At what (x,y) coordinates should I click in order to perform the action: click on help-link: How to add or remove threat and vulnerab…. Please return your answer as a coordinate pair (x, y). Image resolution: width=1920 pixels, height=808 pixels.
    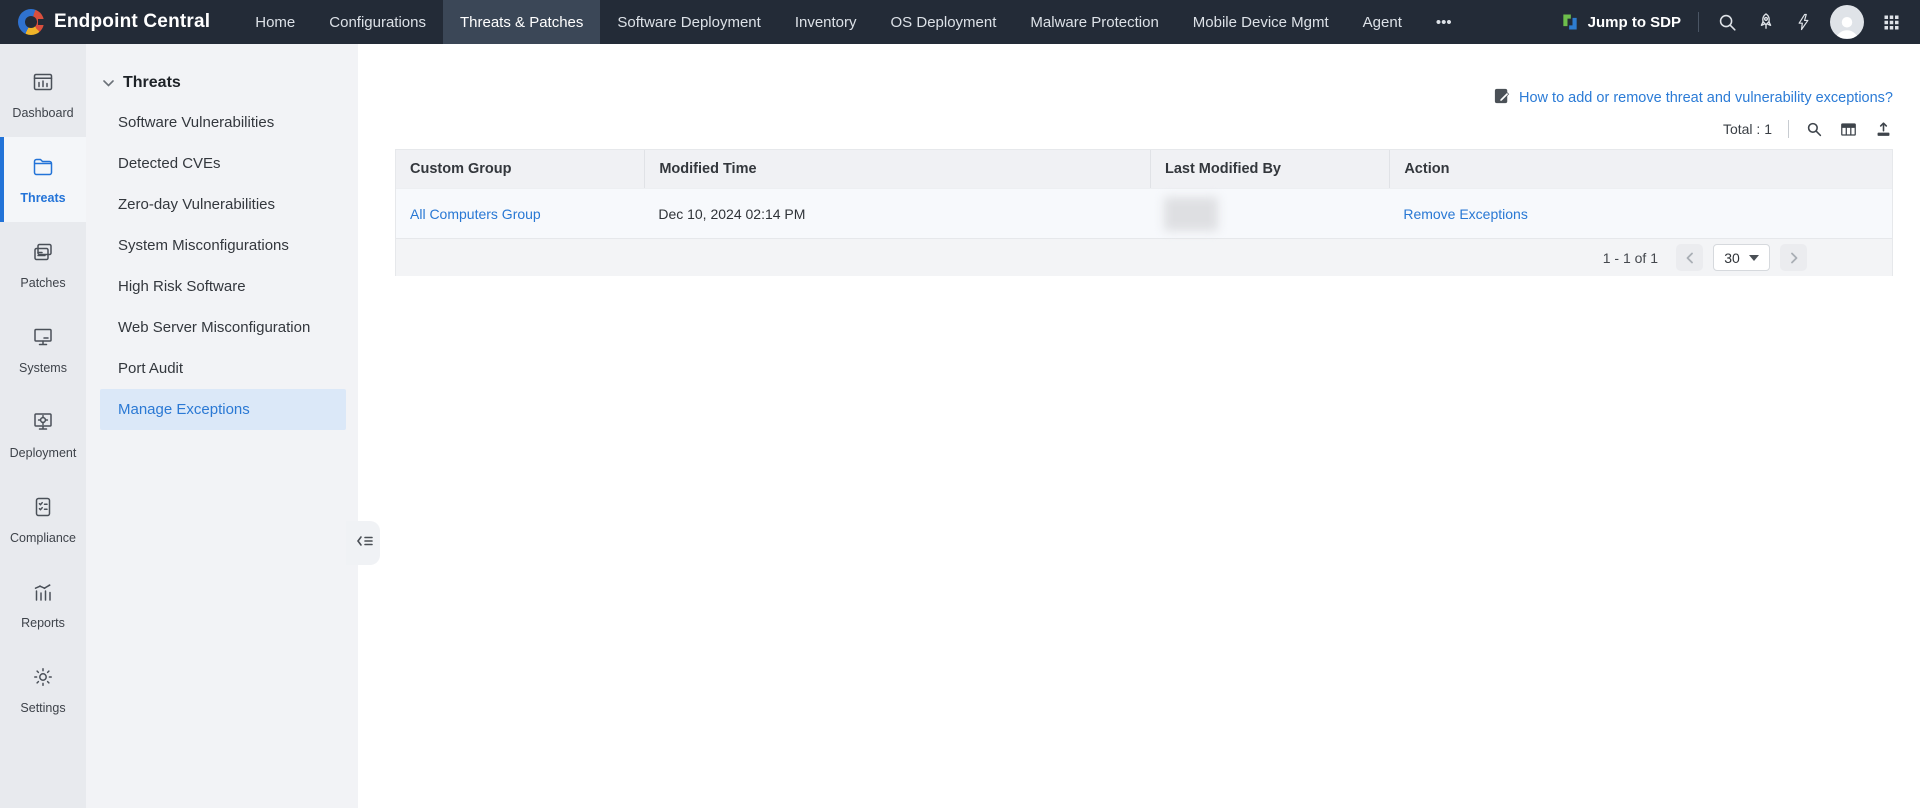
    Looking at the image, I should click on (1706, 98).